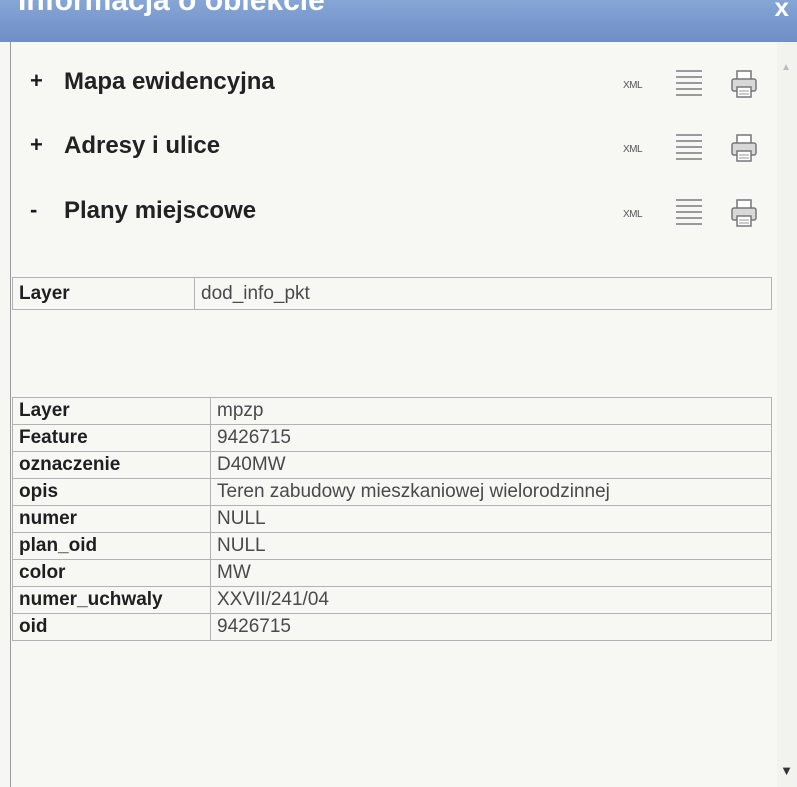 This screenshot has width=797, height=787. I want to click on table-row: Feature 9426715, so click(392, 438).